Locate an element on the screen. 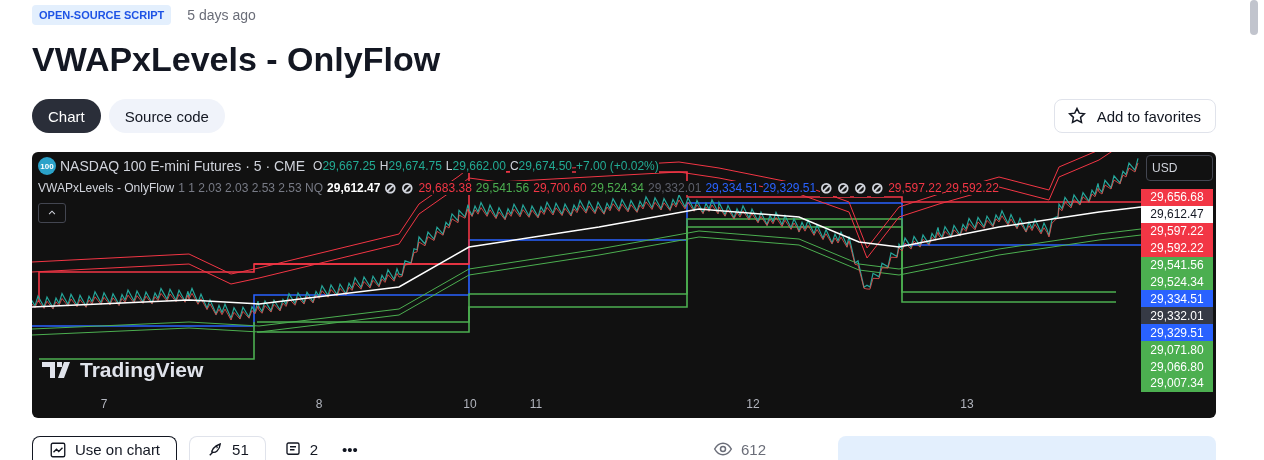 Image resolution: width=1264 pixels, height=460 pixels. eye-icon is located at coordinates (722, 449).